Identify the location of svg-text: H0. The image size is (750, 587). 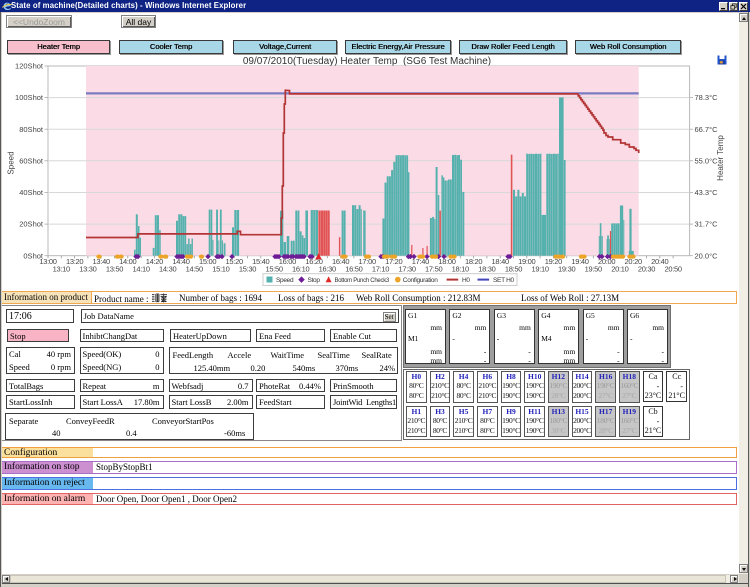
(466, 280).